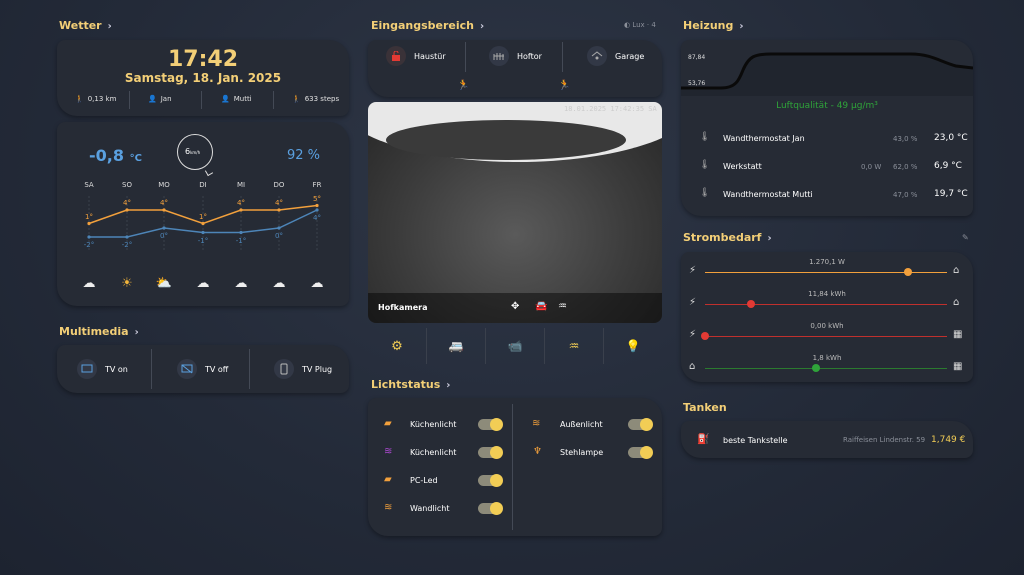 The width and height of the screenshot is (1024, 575). What do you see at coordinates (127, 185) in the screenshot?
I see `forecast-day: SO` at bounding box center [127, 185].